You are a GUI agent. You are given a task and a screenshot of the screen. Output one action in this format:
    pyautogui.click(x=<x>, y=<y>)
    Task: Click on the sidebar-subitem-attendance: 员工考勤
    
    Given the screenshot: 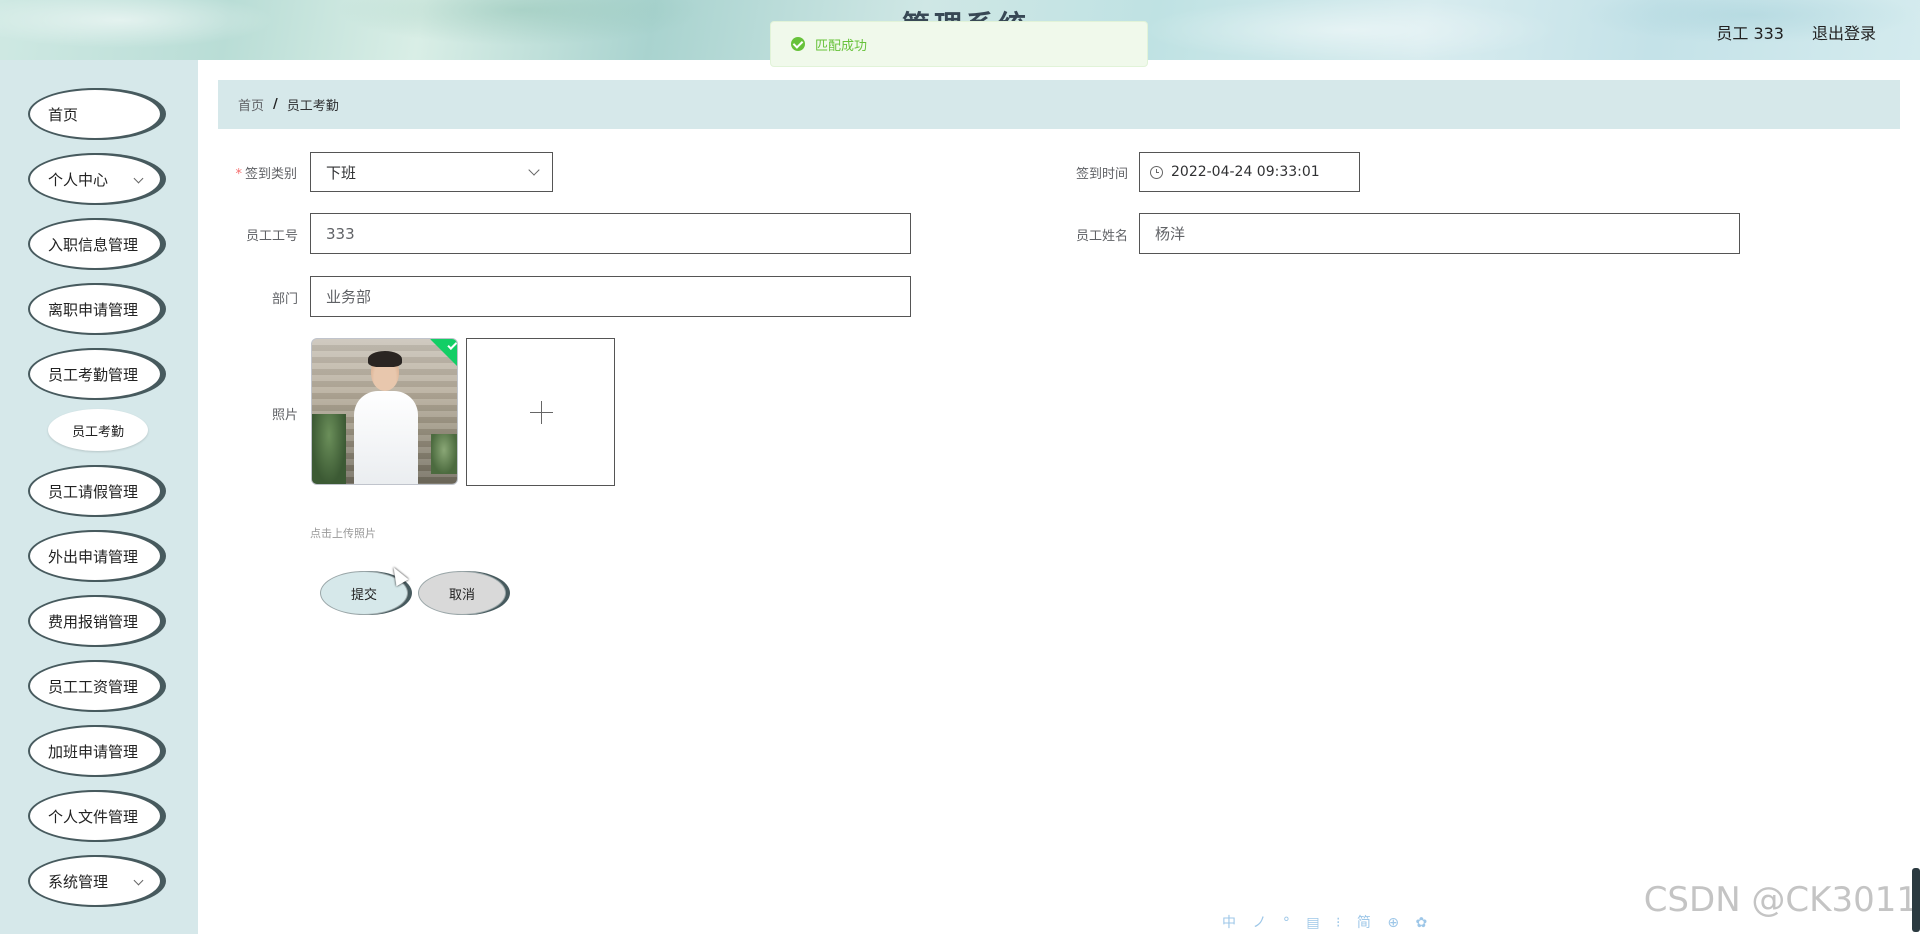 What is the action you would take?
    pyautogui.click(x=98, y=430)
    